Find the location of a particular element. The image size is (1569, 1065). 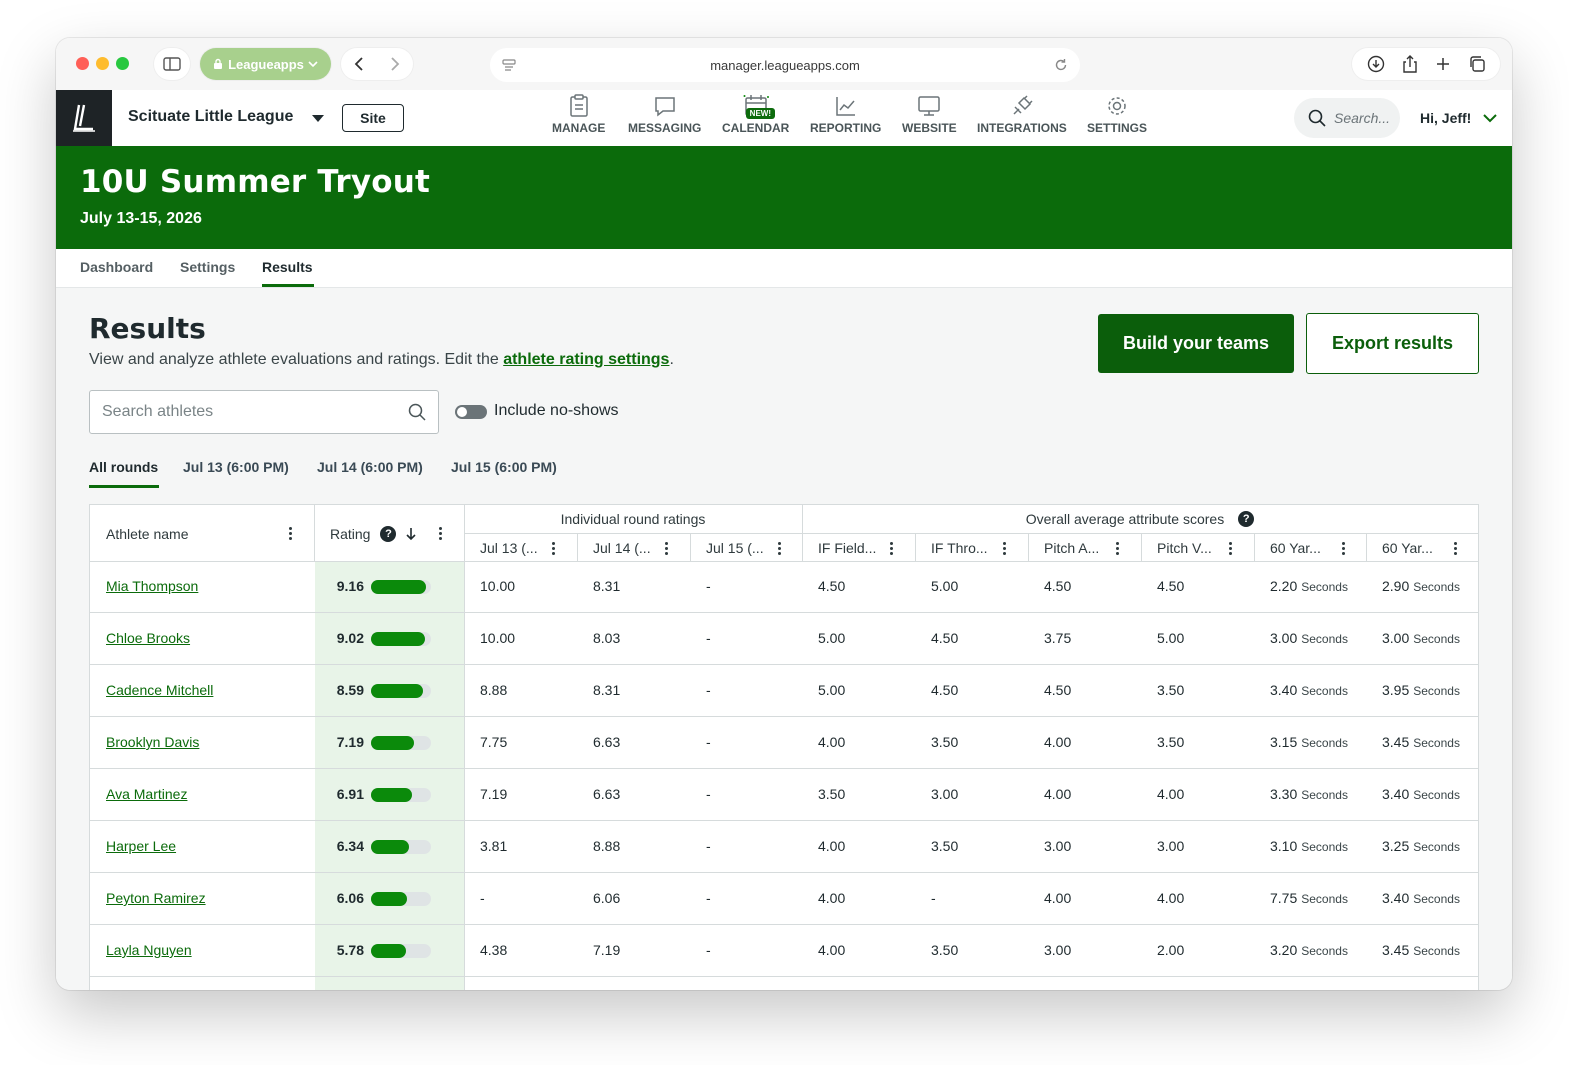

athlete-search-placeholder: Search athletes is located at coordinates (158, 411).